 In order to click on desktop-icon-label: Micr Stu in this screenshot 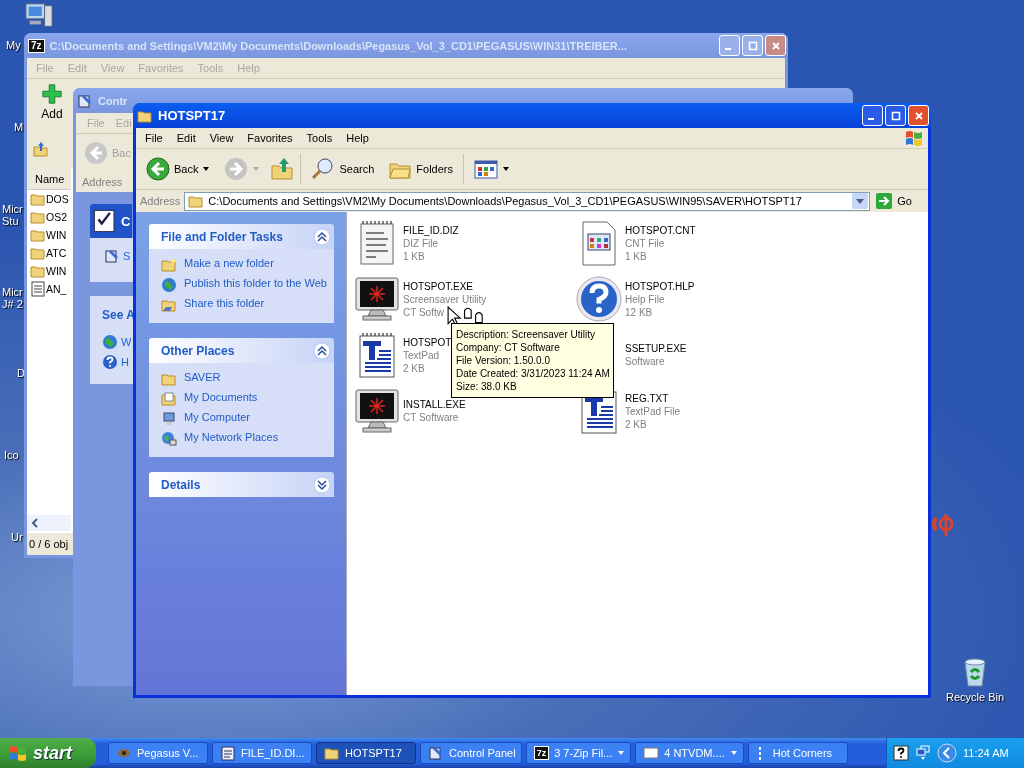, I will do `click(12, 215)`.